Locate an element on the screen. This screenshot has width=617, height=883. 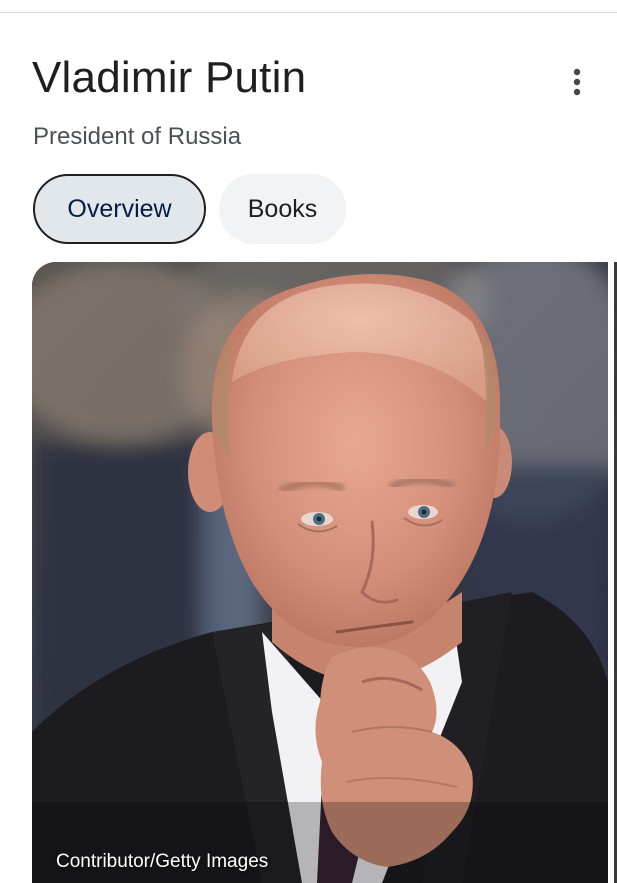
tab-books: Books is located at coordinates (282, 209).